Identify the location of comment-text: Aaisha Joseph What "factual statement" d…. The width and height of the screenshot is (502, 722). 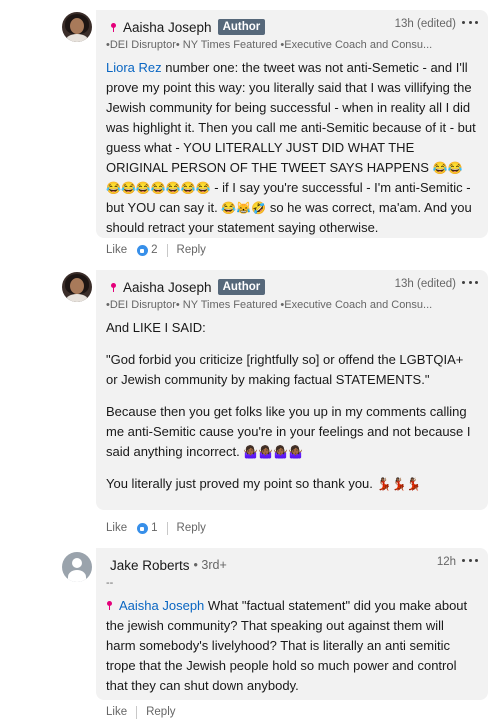
(291, 646).